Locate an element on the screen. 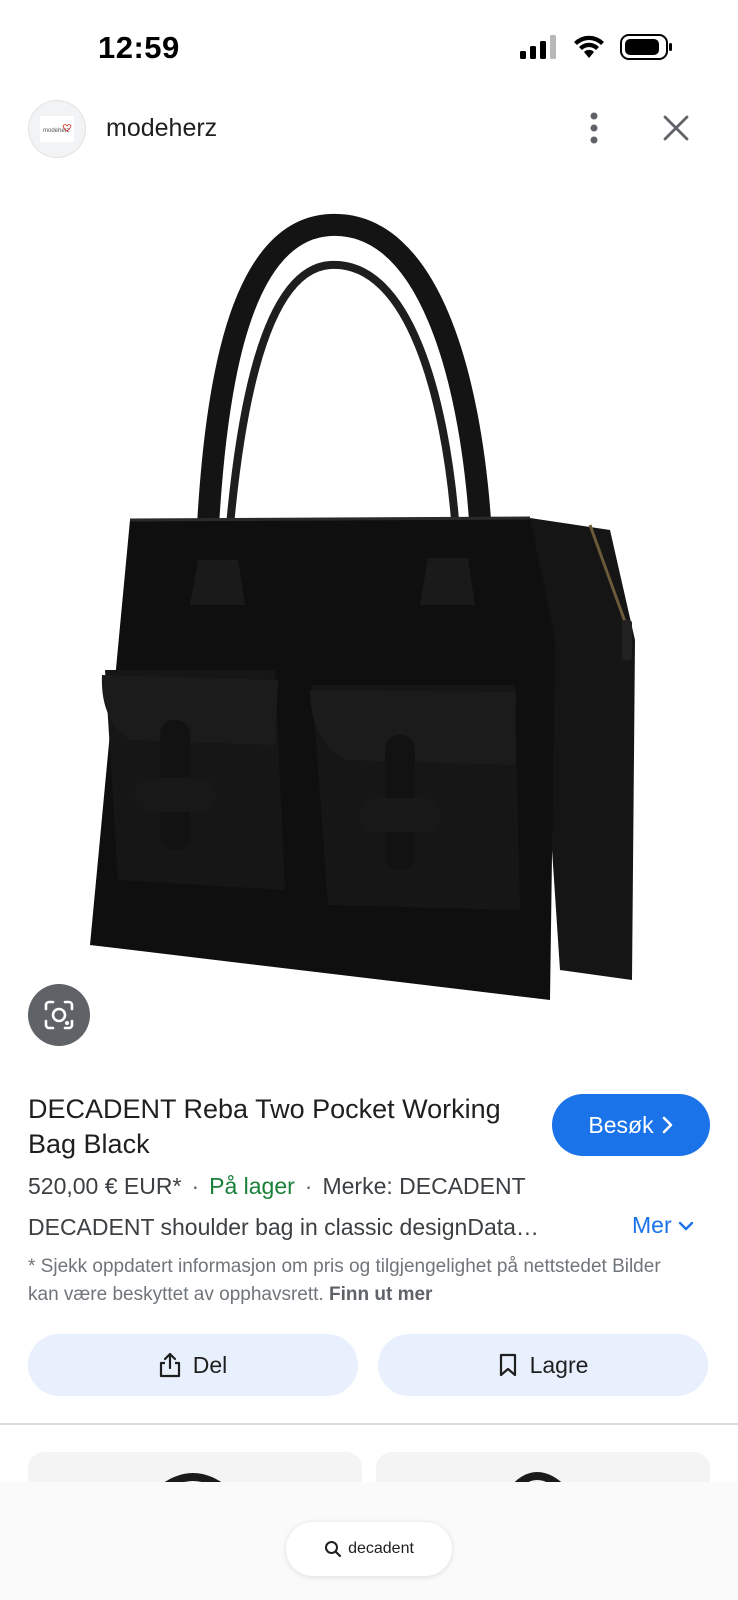  google-lens-button is located at coordinates (59, 1015).